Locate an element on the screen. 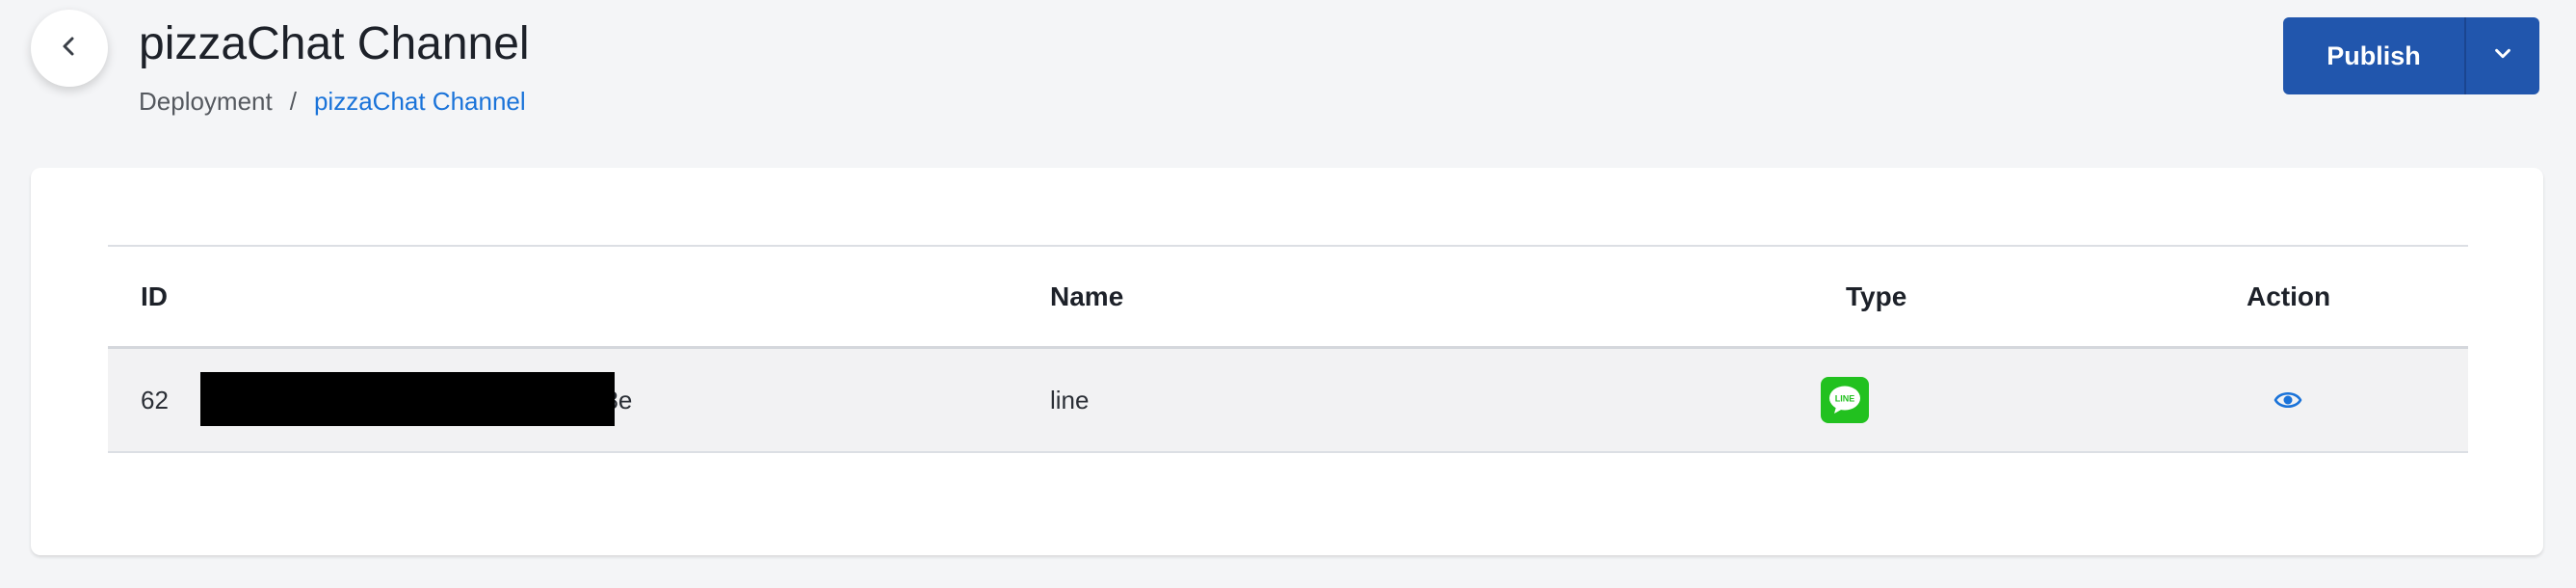 Image resolution: width=2576 pixels, height=588 pixels. row-id-prefix: 62 is located at coordinates (155, 399).